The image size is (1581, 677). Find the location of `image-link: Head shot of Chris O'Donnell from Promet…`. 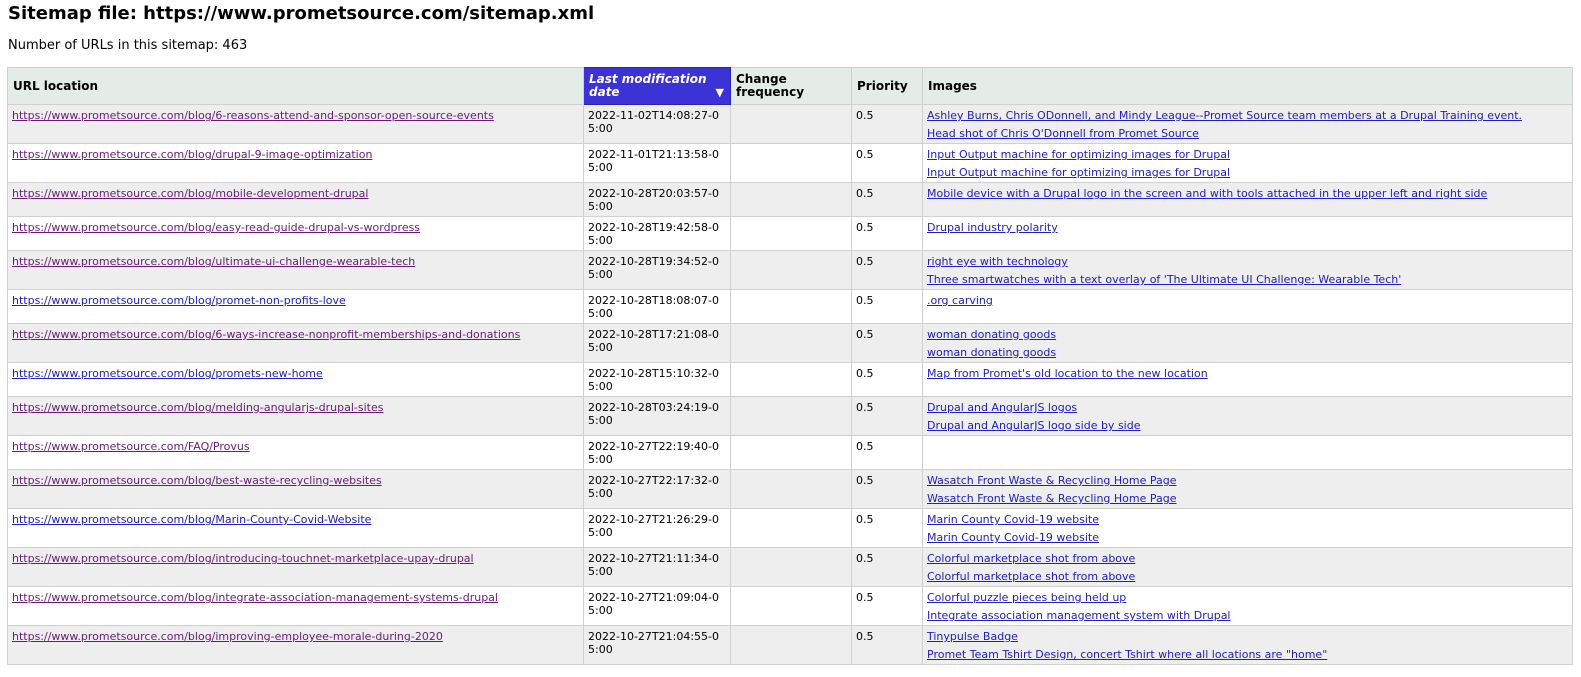

image-link: Head shot of Chris O'Donnell from Promet… is located at coordinates (1247, 133).